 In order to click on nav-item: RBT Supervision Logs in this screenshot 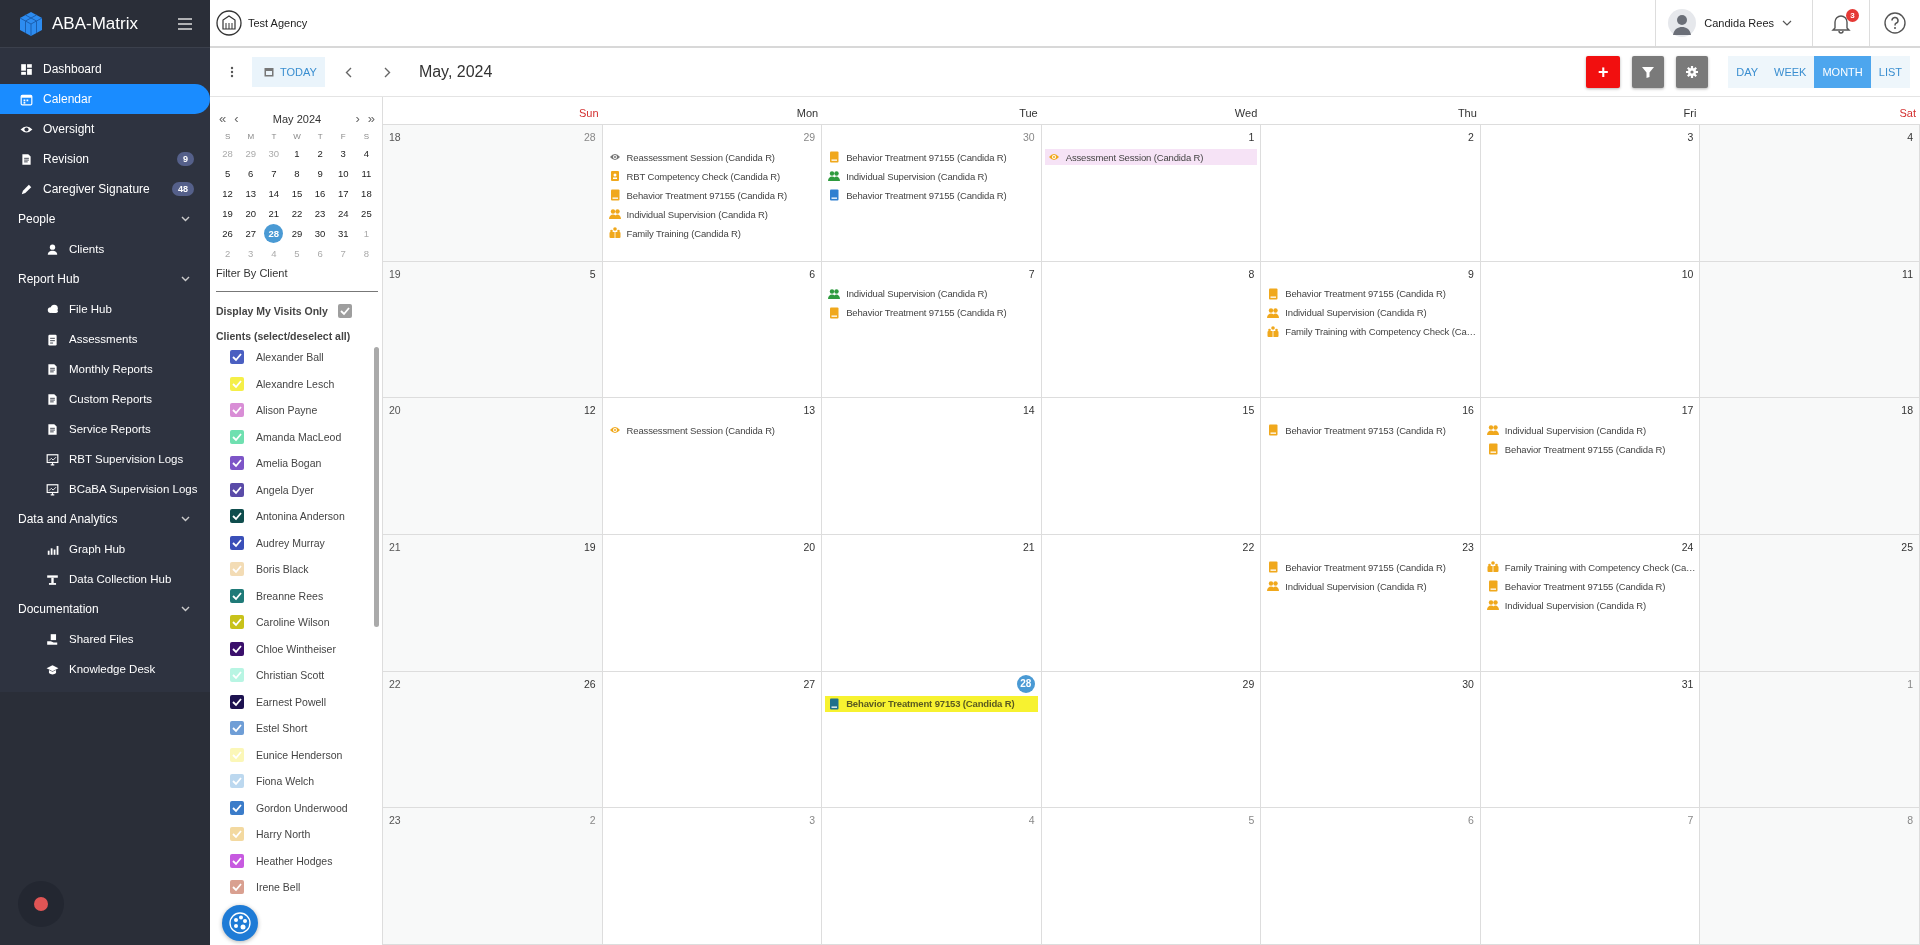, I will do `click(105, 459)`.